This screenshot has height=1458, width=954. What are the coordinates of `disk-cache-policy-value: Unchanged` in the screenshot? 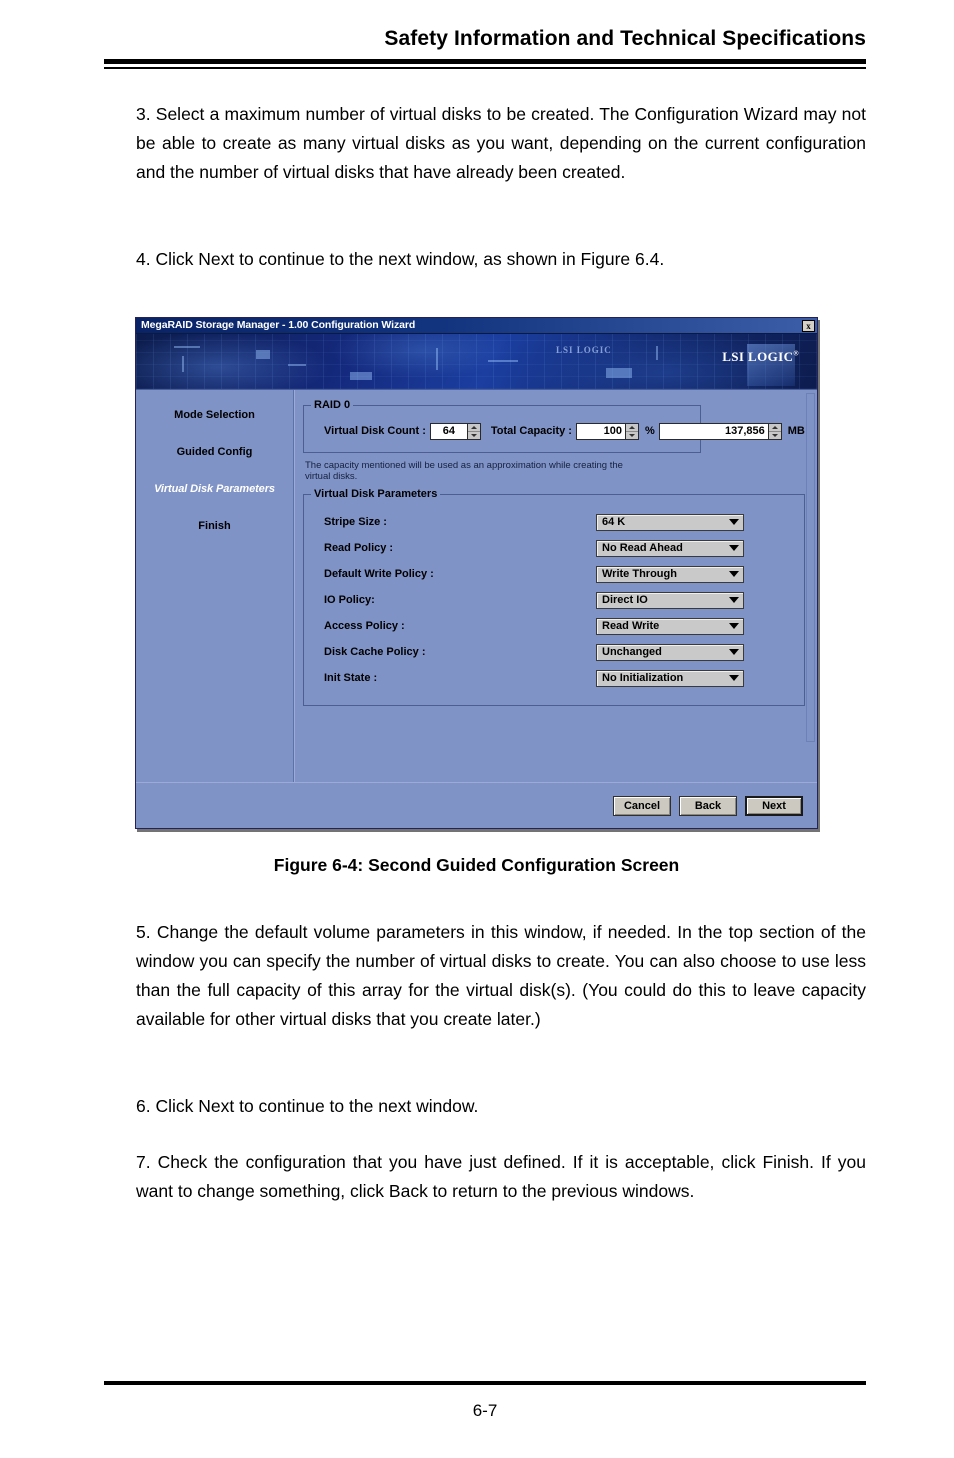 It's located at (632, 652).